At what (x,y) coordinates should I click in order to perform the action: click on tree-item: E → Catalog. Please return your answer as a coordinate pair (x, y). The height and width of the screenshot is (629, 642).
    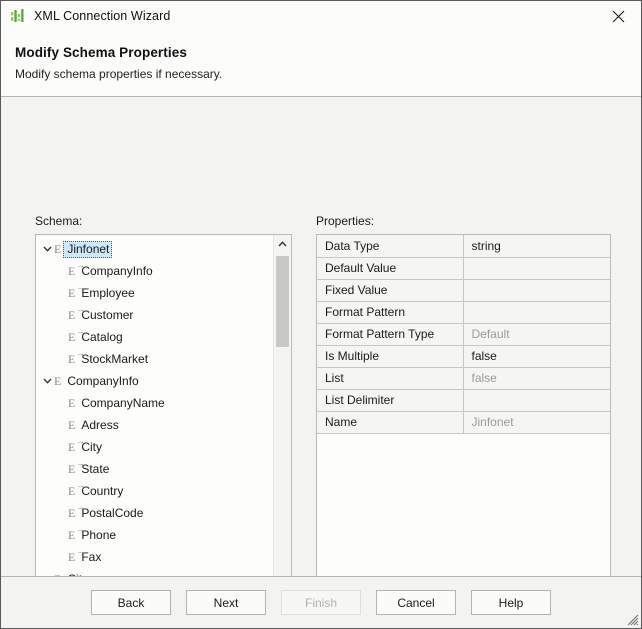
    Looking at the image, I should click on (154, 337).